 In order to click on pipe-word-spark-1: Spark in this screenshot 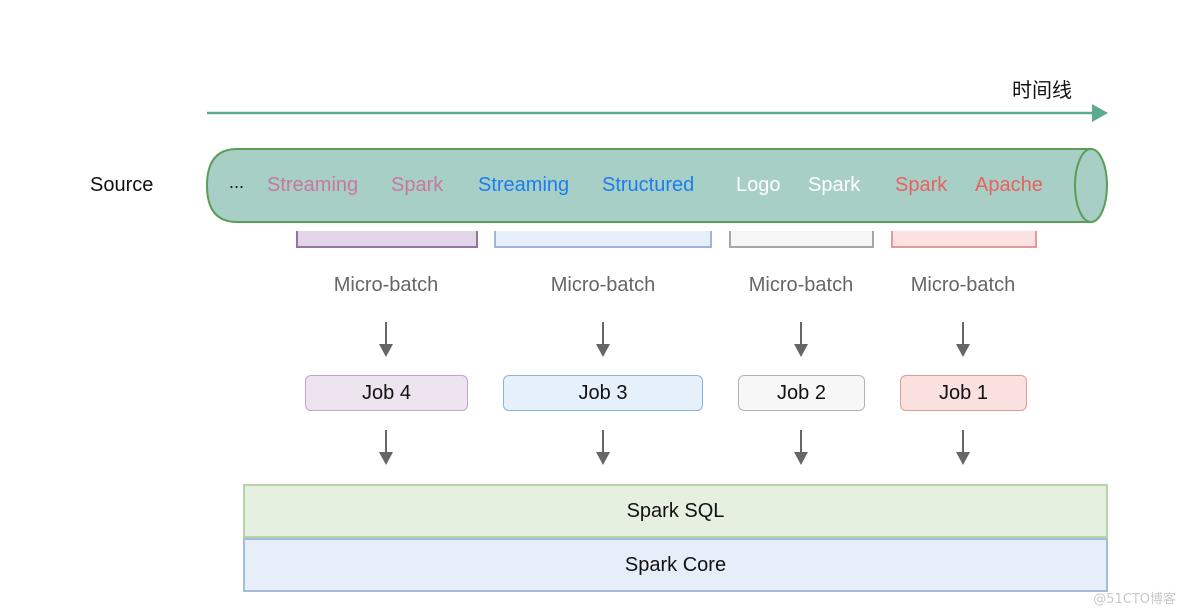, I will do `click(417, 185)`.